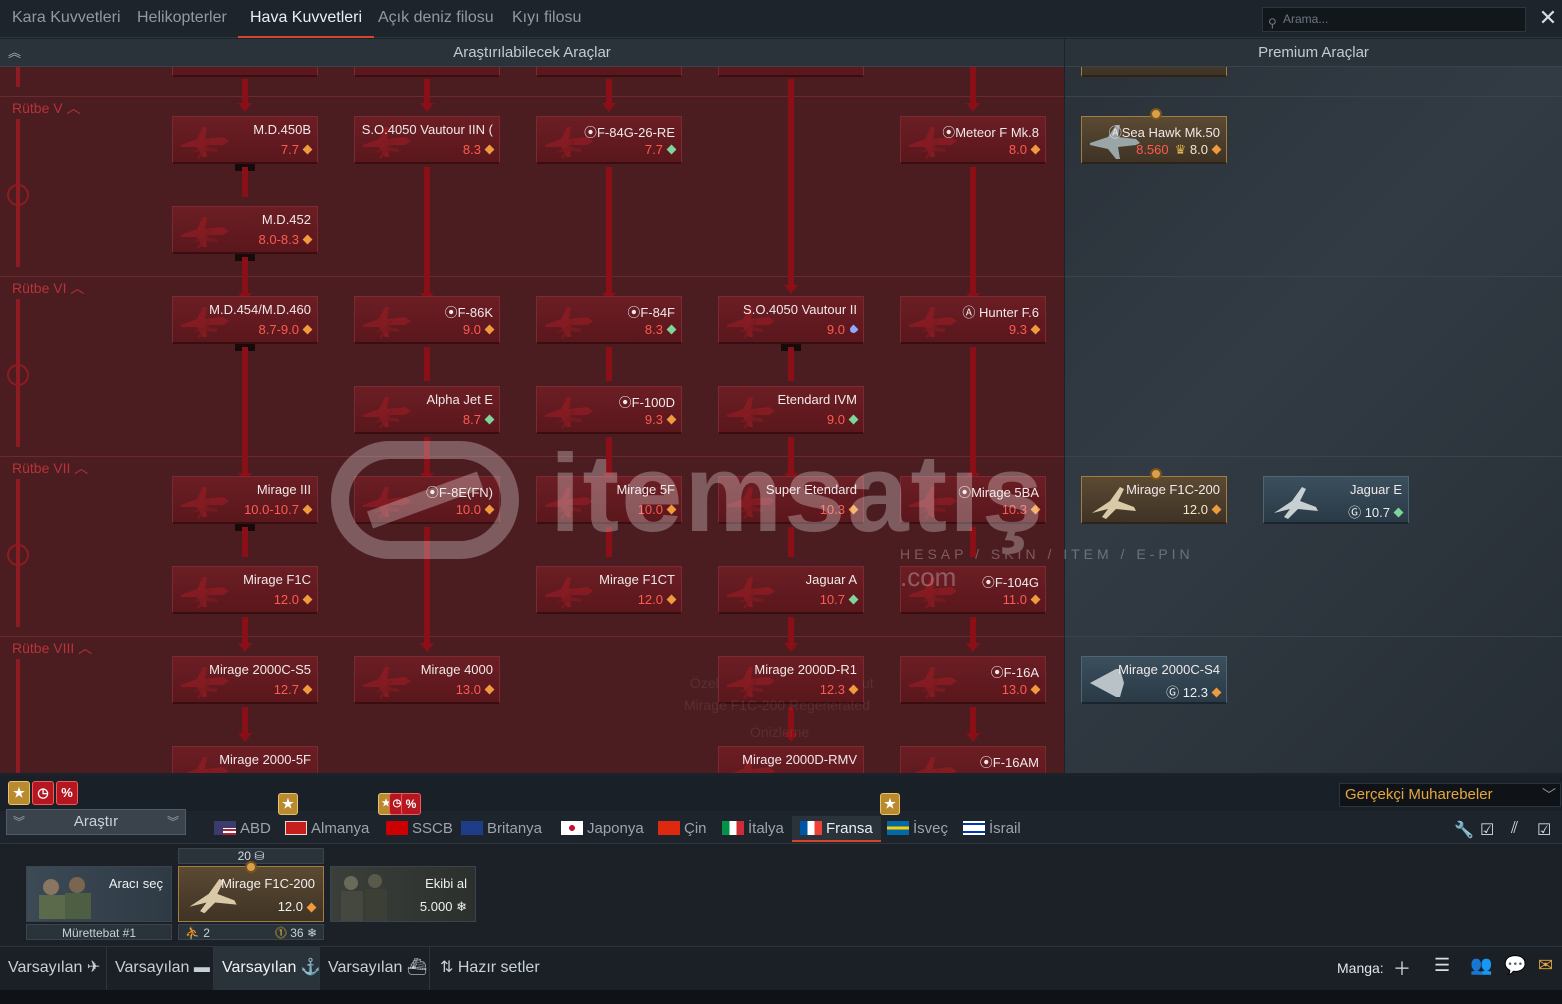 This screenshot has width=1562, height=1004. I want to click on vehicle-card: ⦿Meteor F Mk.8 8.0, so click(973, 140).